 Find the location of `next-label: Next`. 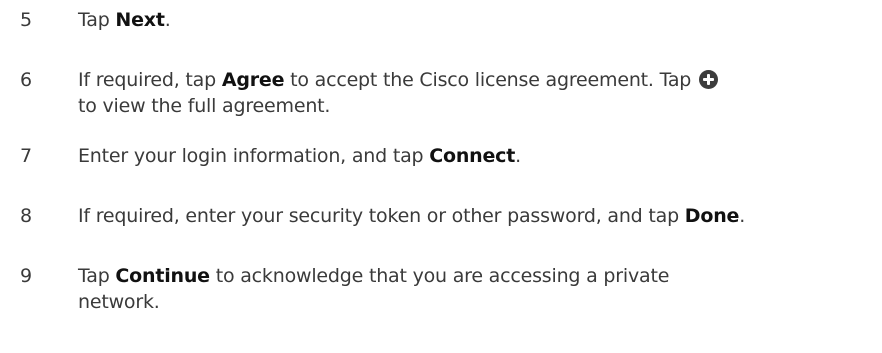

next-label: Next is located at coordinates (140, 20).